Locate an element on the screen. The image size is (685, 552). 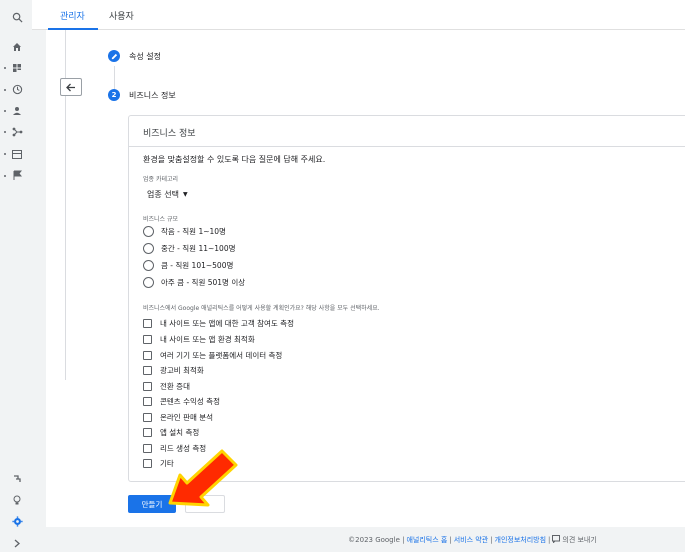
usage-option: 전환 증대 is located at coordinates (166, 386).